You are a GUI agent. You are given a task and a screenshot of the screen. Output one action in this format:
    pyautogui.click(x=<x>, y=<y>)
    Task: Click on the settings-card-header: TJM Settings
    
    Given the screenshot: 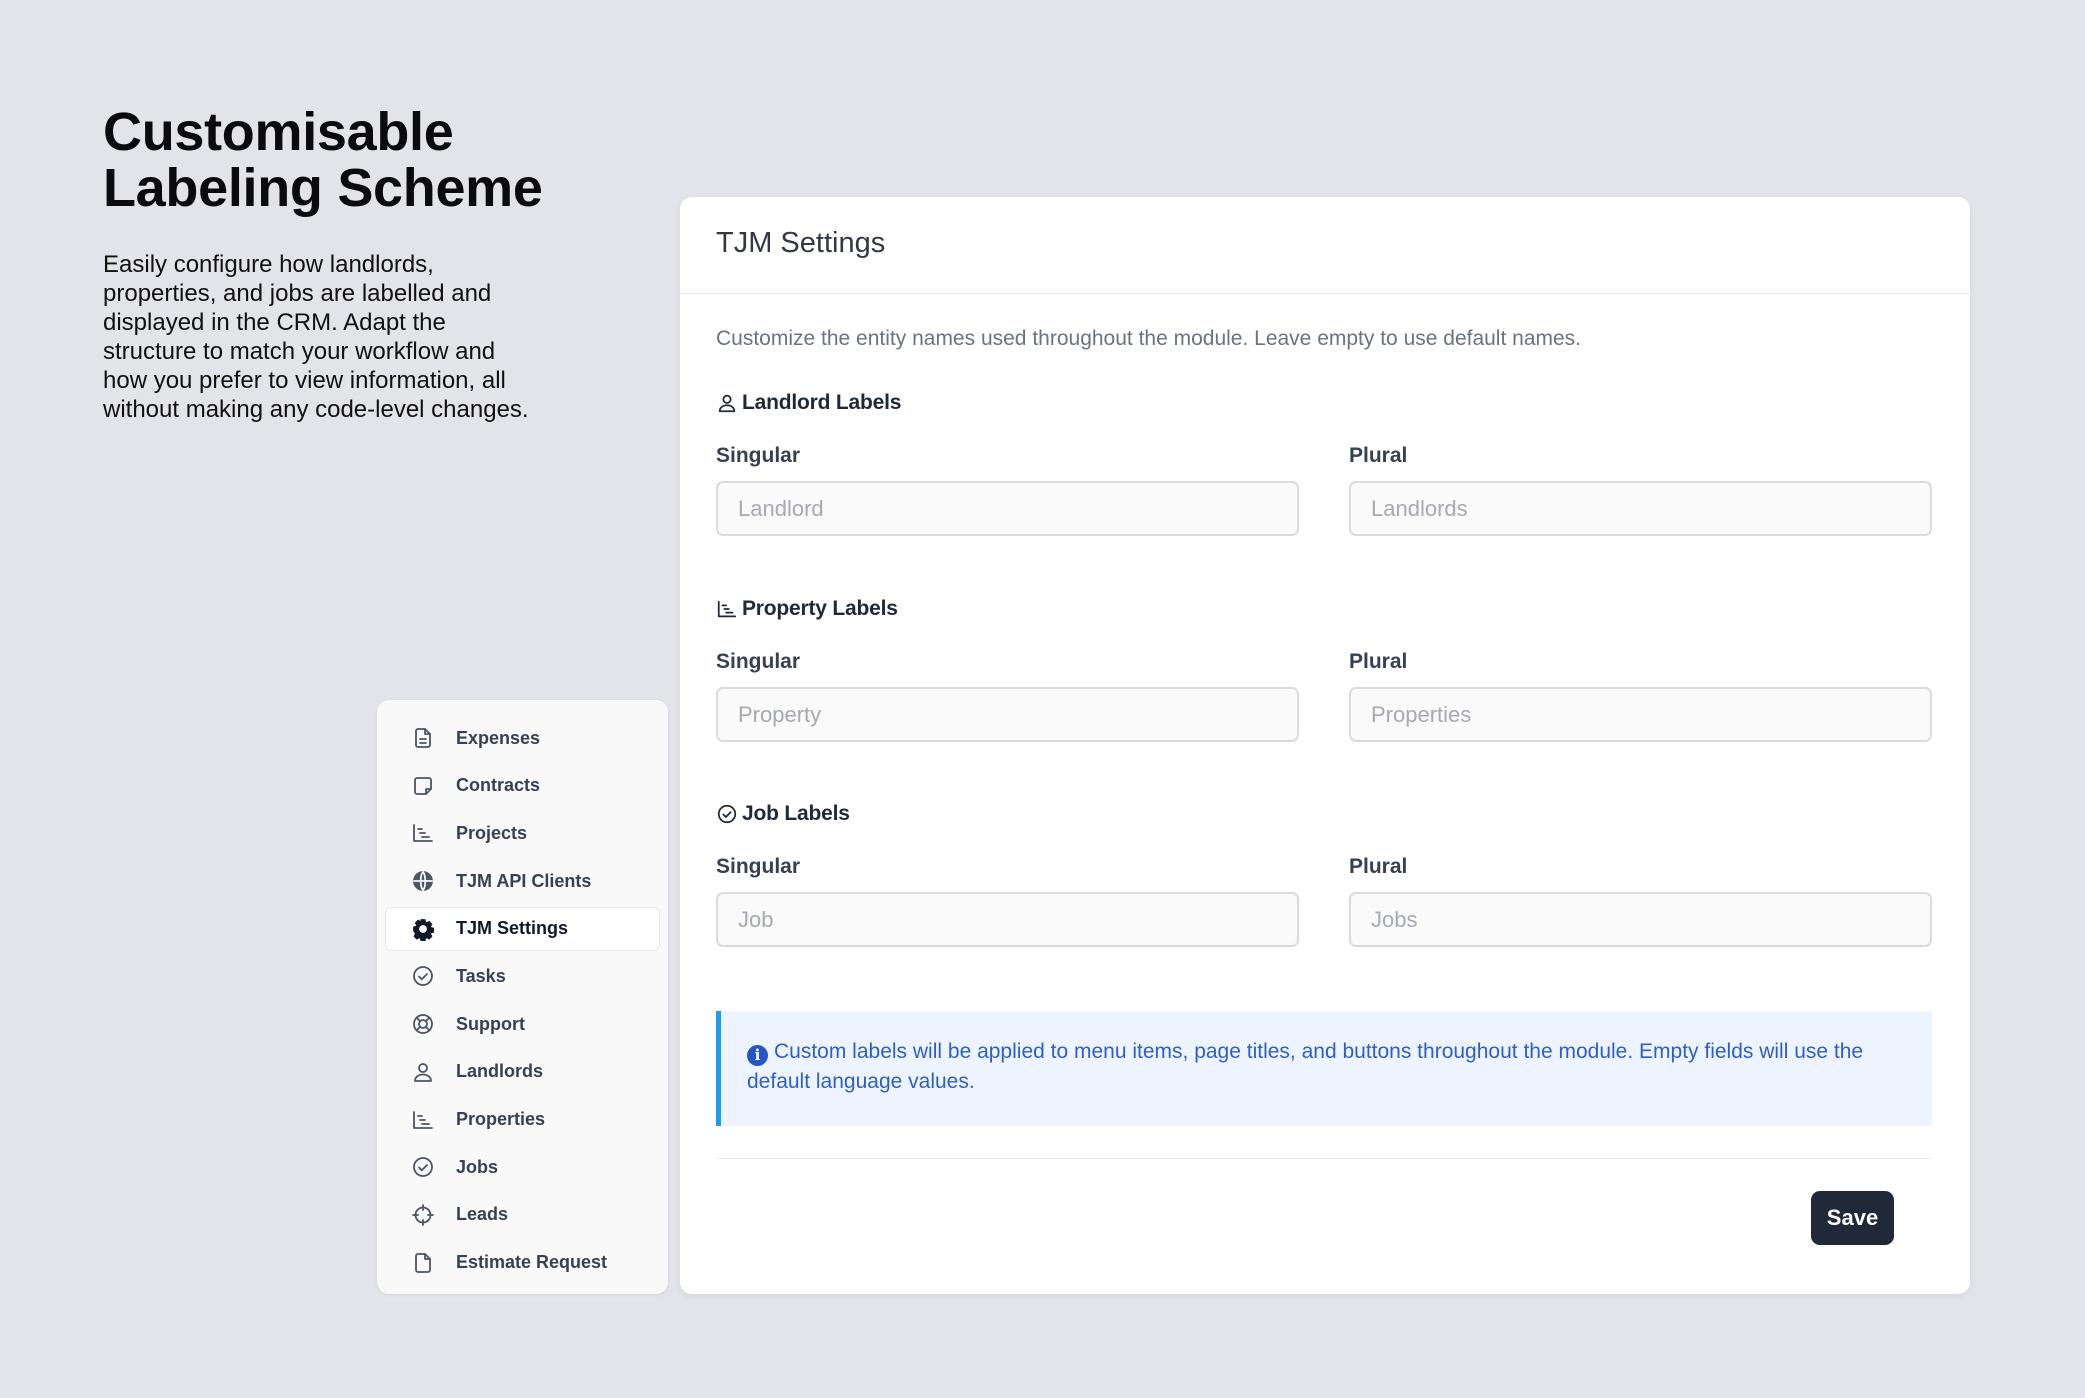 What is the action you would take?
    pyautogui.click(x=1325, y=245)
    